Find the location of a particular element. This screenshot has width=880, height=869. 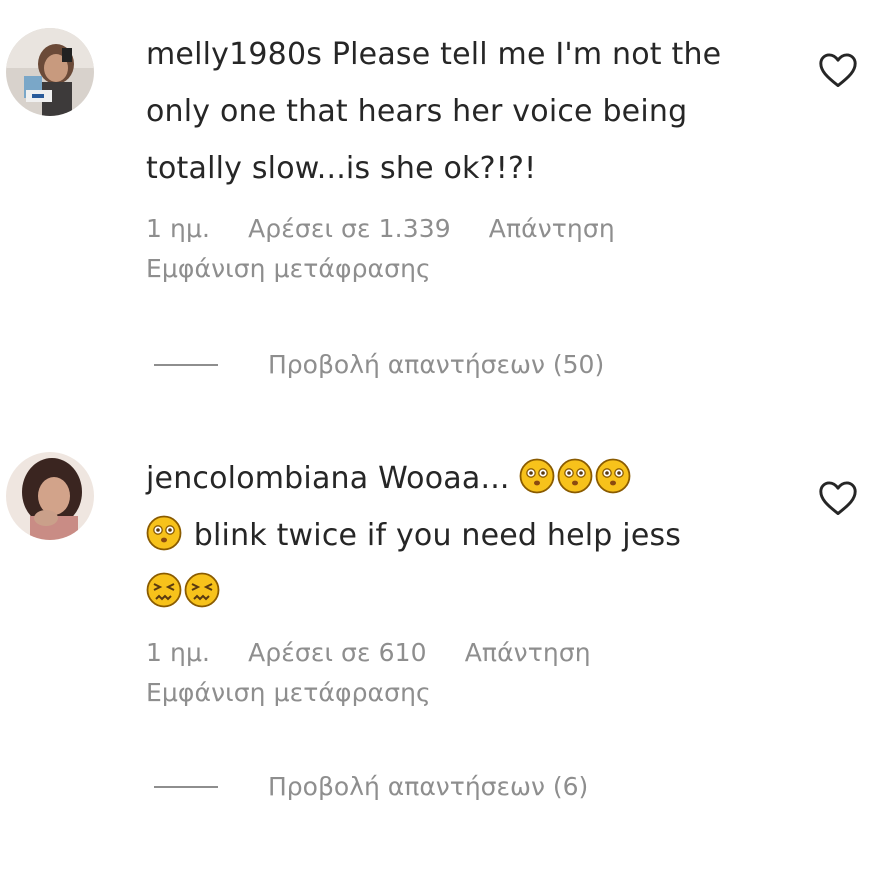

view-replies-button: Προβολή απαντήσεων (50) is located at coordinates (379, 364).